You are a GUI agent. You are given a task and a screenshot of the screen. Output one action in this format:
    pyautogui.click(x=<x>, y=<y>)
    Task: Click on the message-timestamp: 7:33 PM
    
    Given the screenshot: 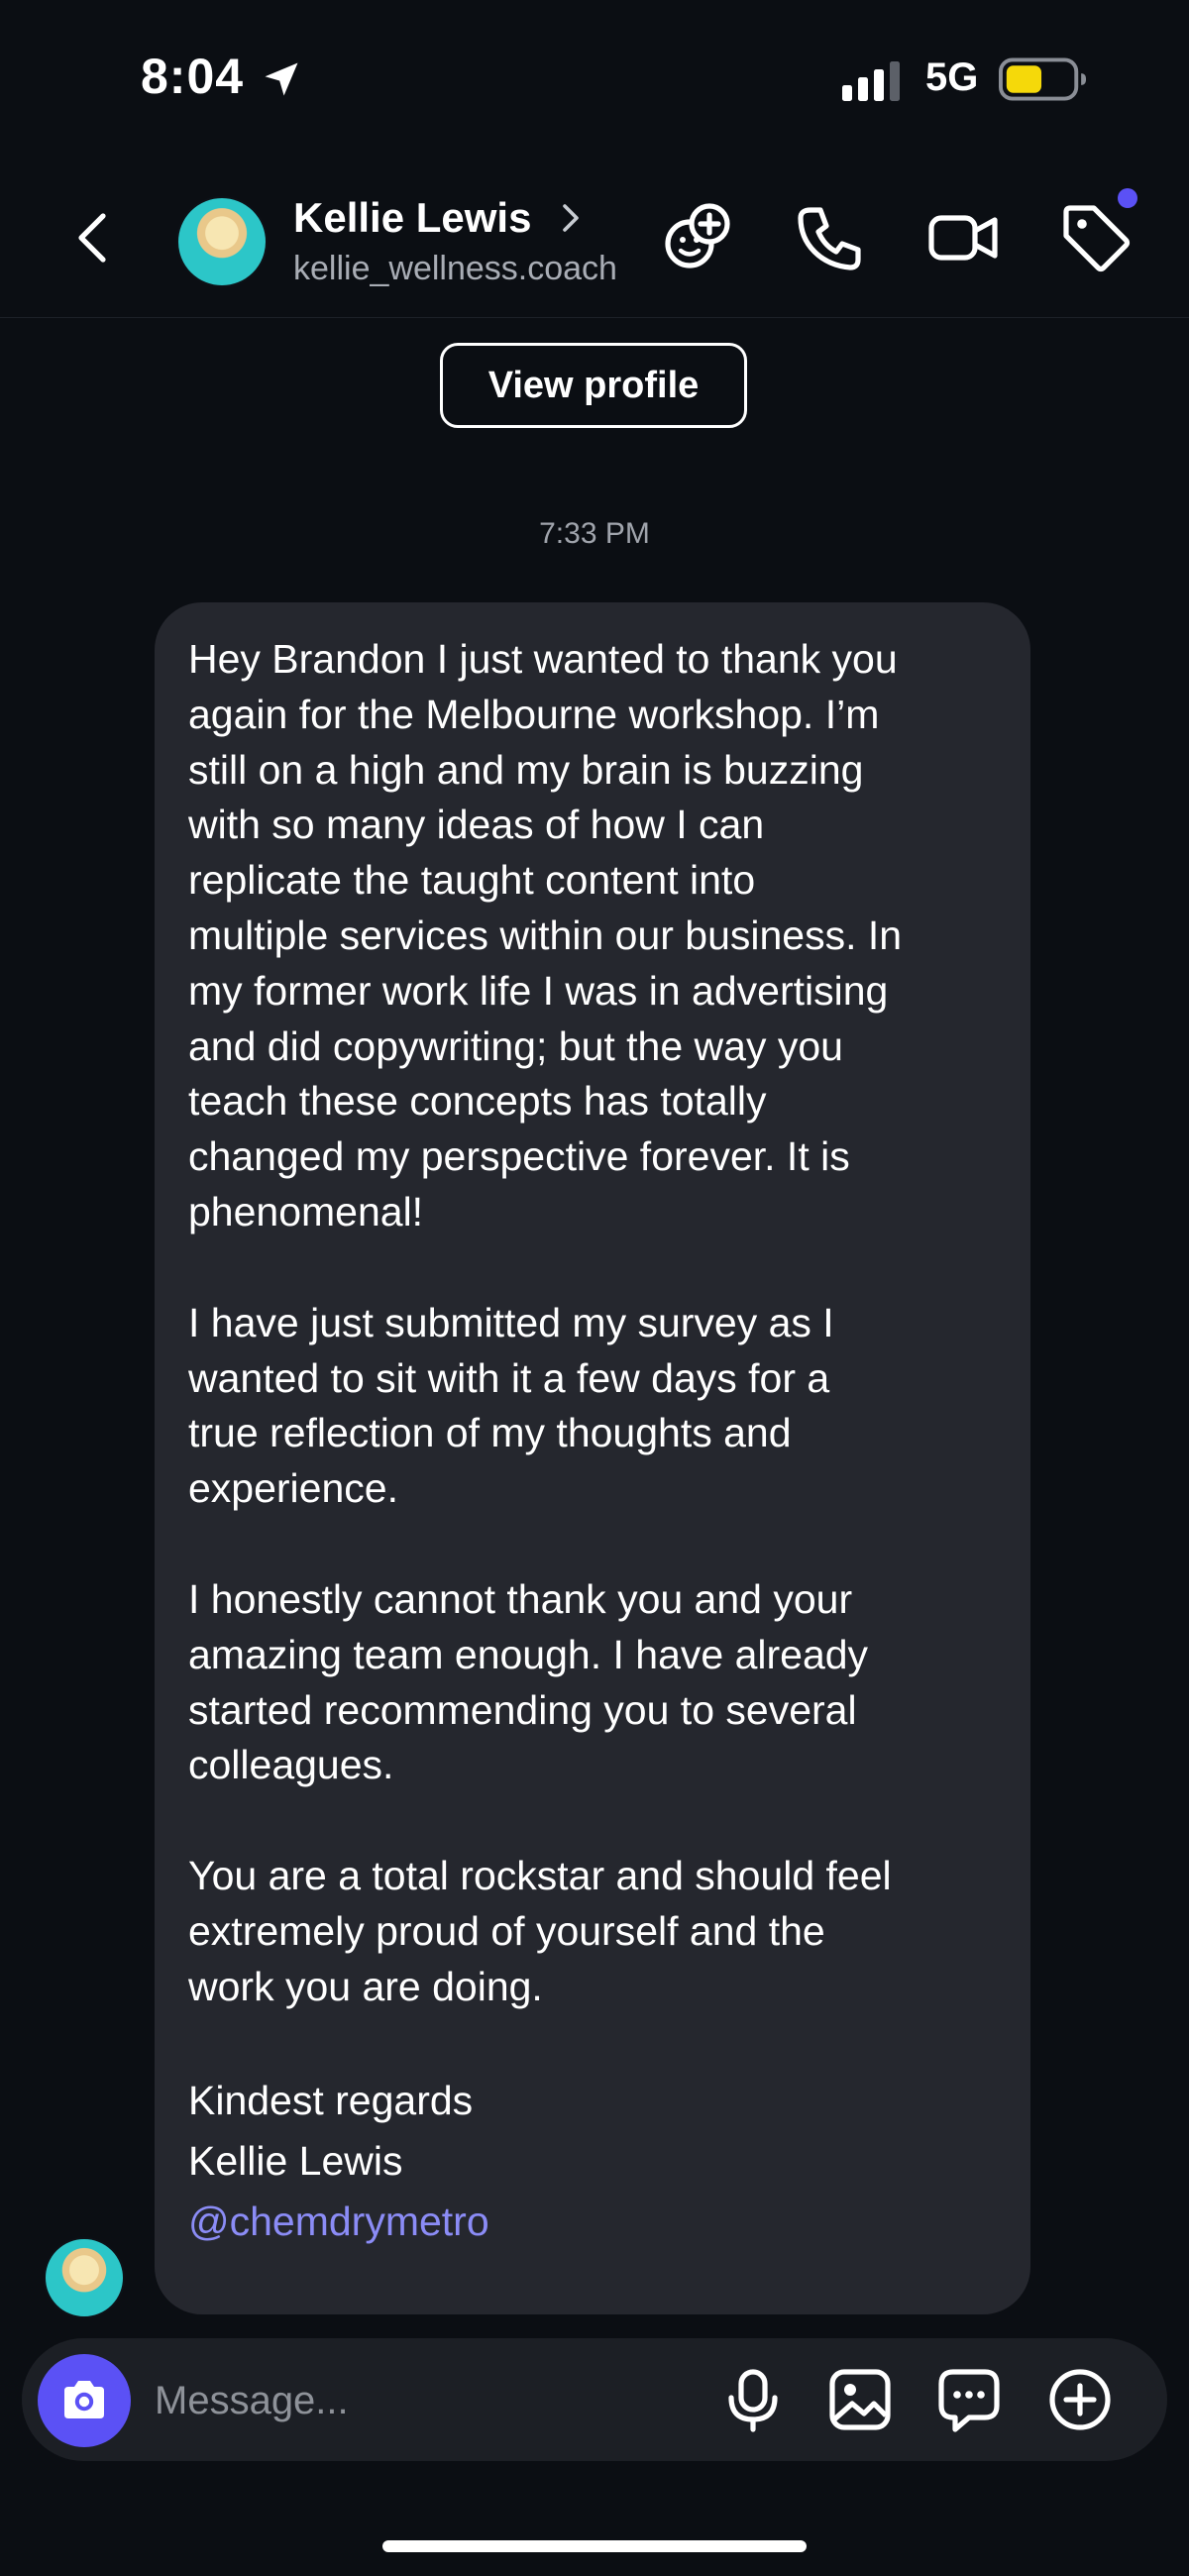 What is the action you would take?
    pyautogui.click(x=594, y=533)
    